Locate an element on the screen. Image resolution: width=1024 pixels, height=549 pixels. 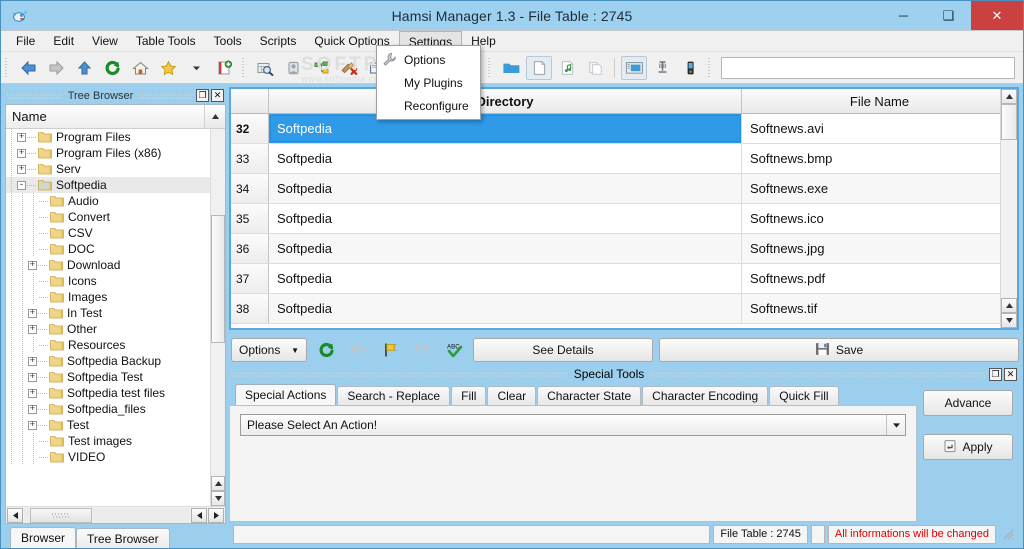
advance-button: Advance is located at coordinates (968, 403).